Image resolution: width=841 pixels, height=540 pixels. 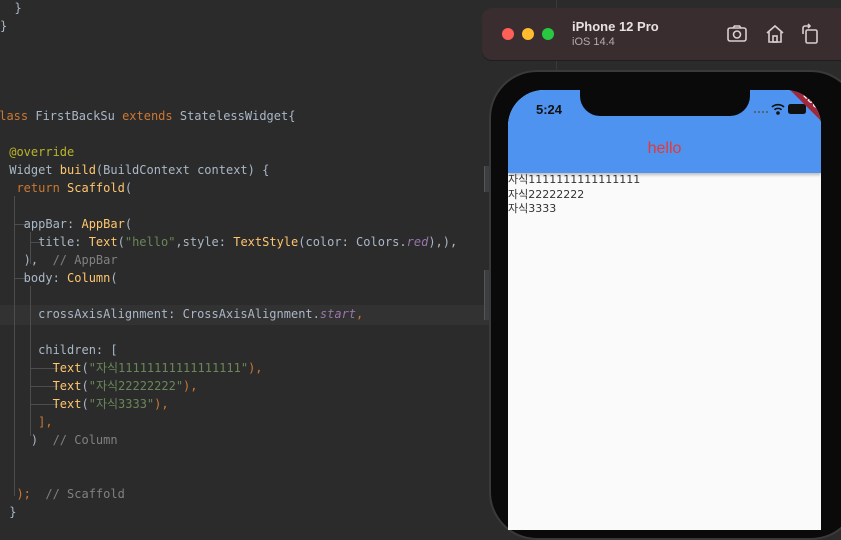 What do you see at coordinates (204, 242) in the screenshot?
I see `code-token: ,style:` at bounding box center [204, 242].